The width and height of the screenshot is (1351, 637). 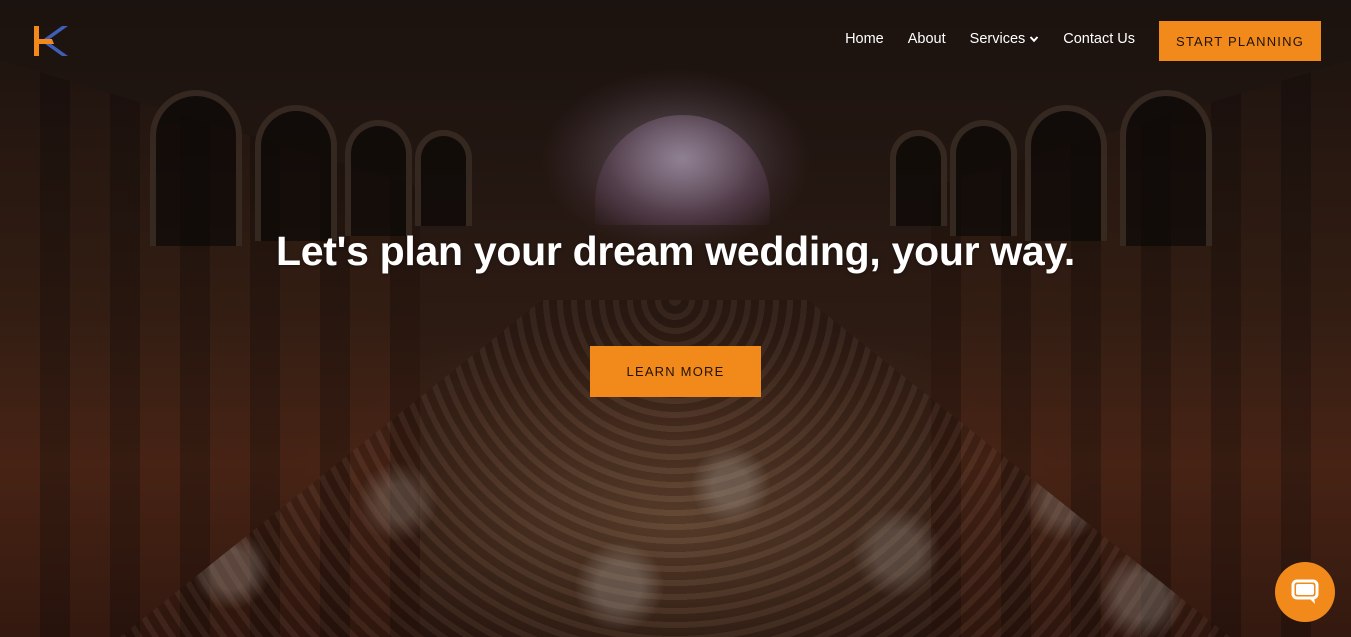 What do you see at coordinates (997, 39) in the screenshot?
I see `nav-services-label: Services` at bounding box center [997, 39].